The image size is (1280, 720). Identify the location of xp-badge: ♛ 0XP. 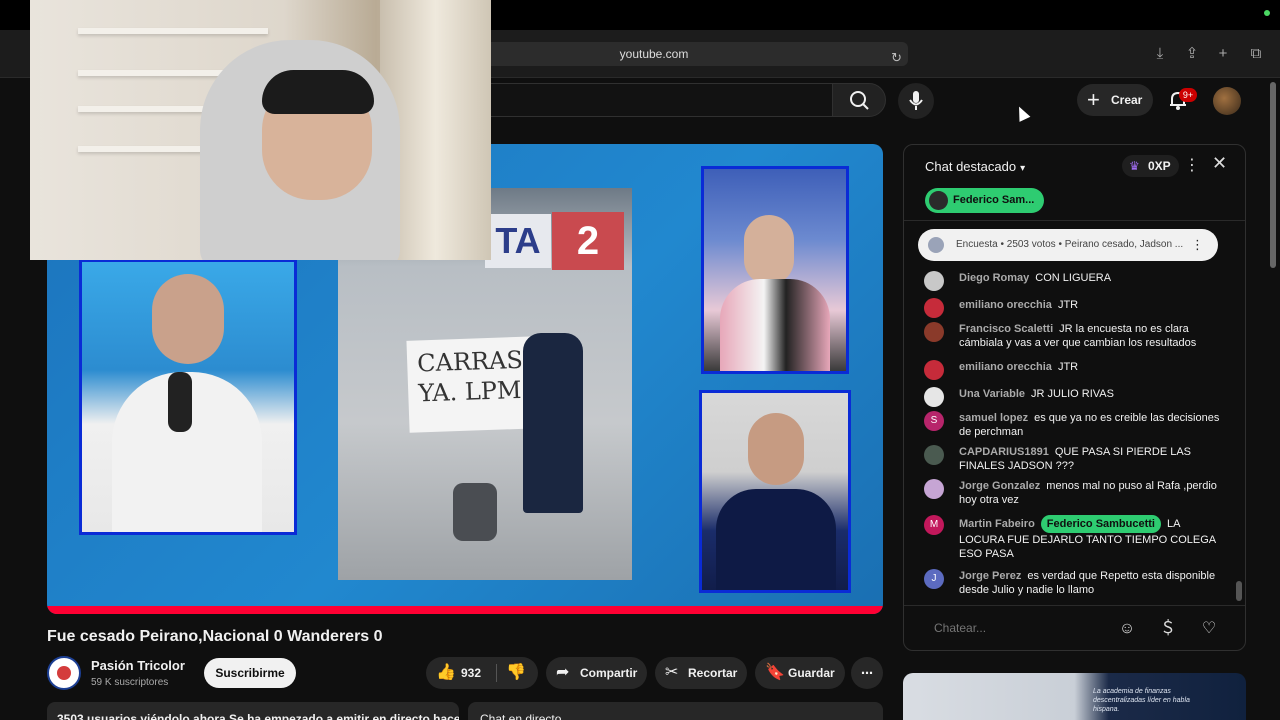
(1150, 166).